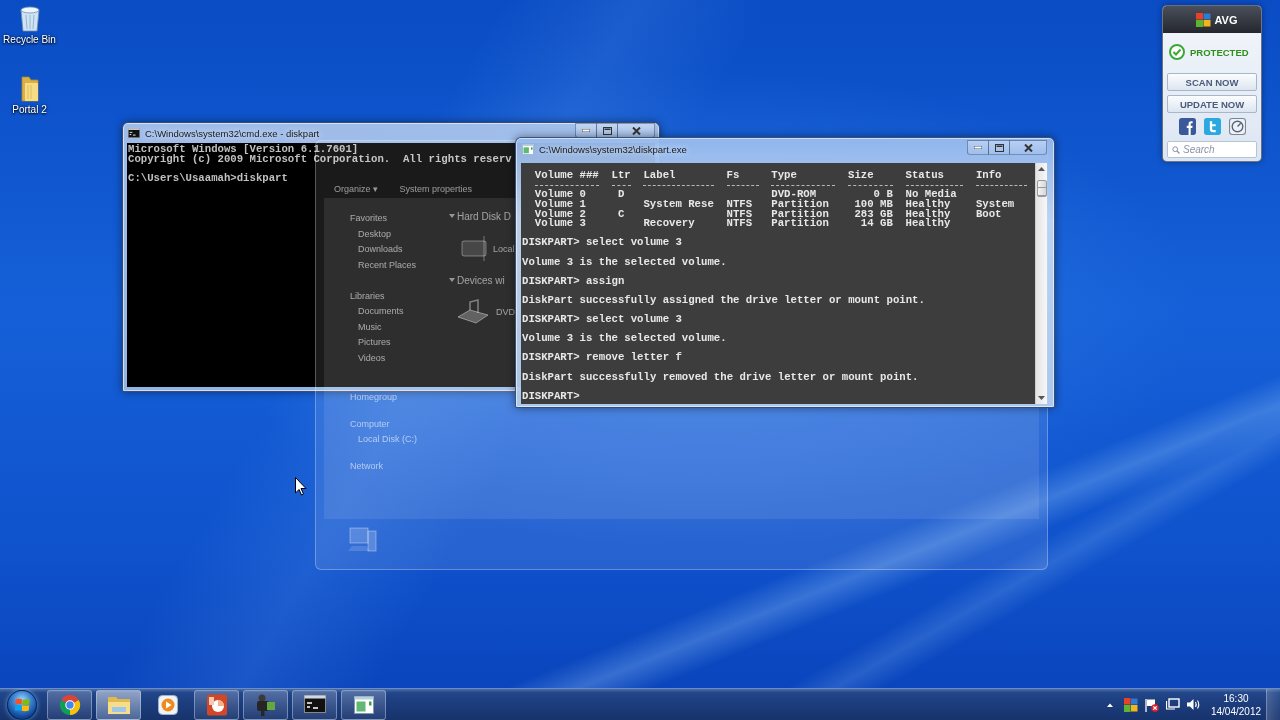 The width and height of the screenshot is (1280, 720). I want to click on group-heading: Devices wi, so click(481, 280).